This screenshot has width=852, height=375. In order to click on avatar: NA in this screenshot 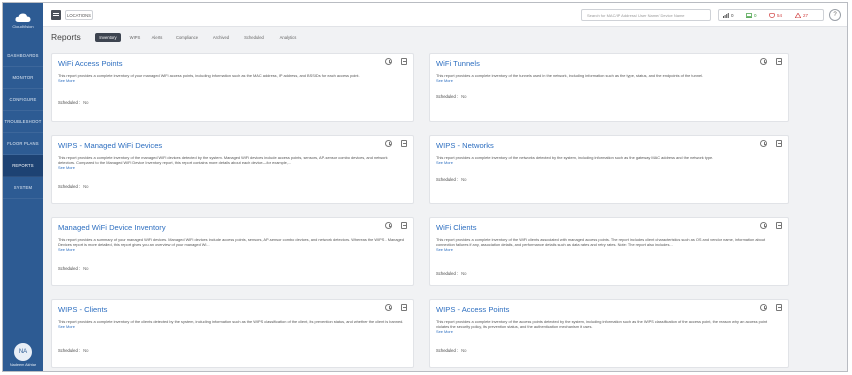, I will do `click(23, 352)`.